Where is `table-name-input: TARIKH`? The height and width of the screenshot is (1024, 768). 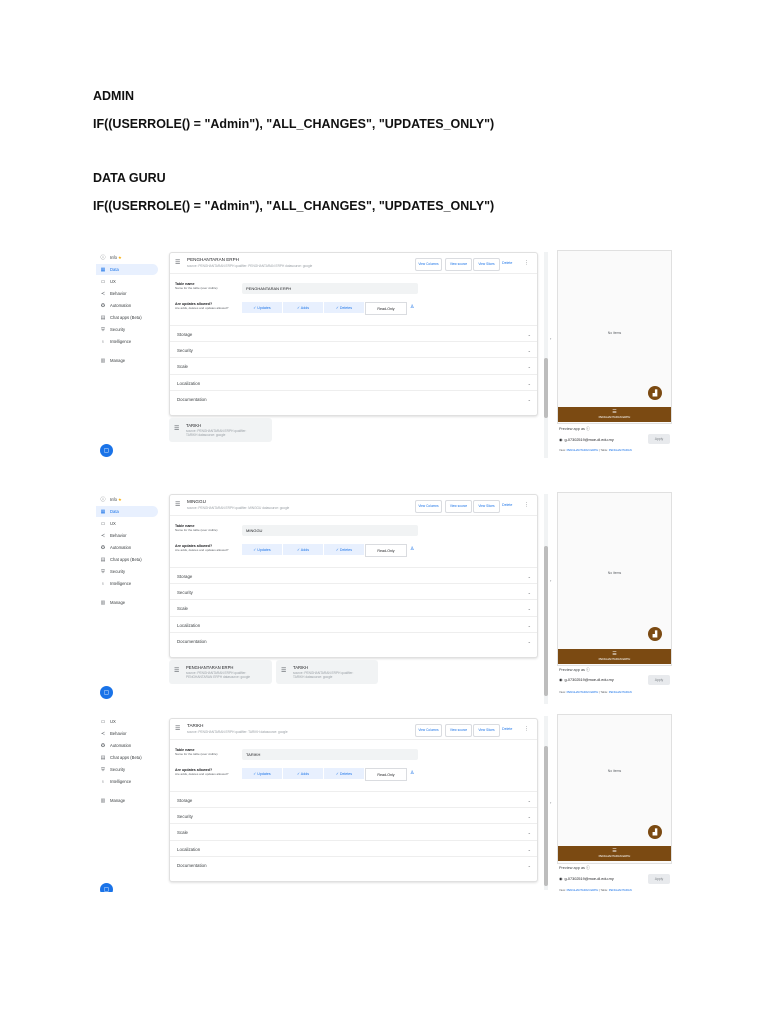
table-name-input: TARIKH is located at coordinates (330, 754).